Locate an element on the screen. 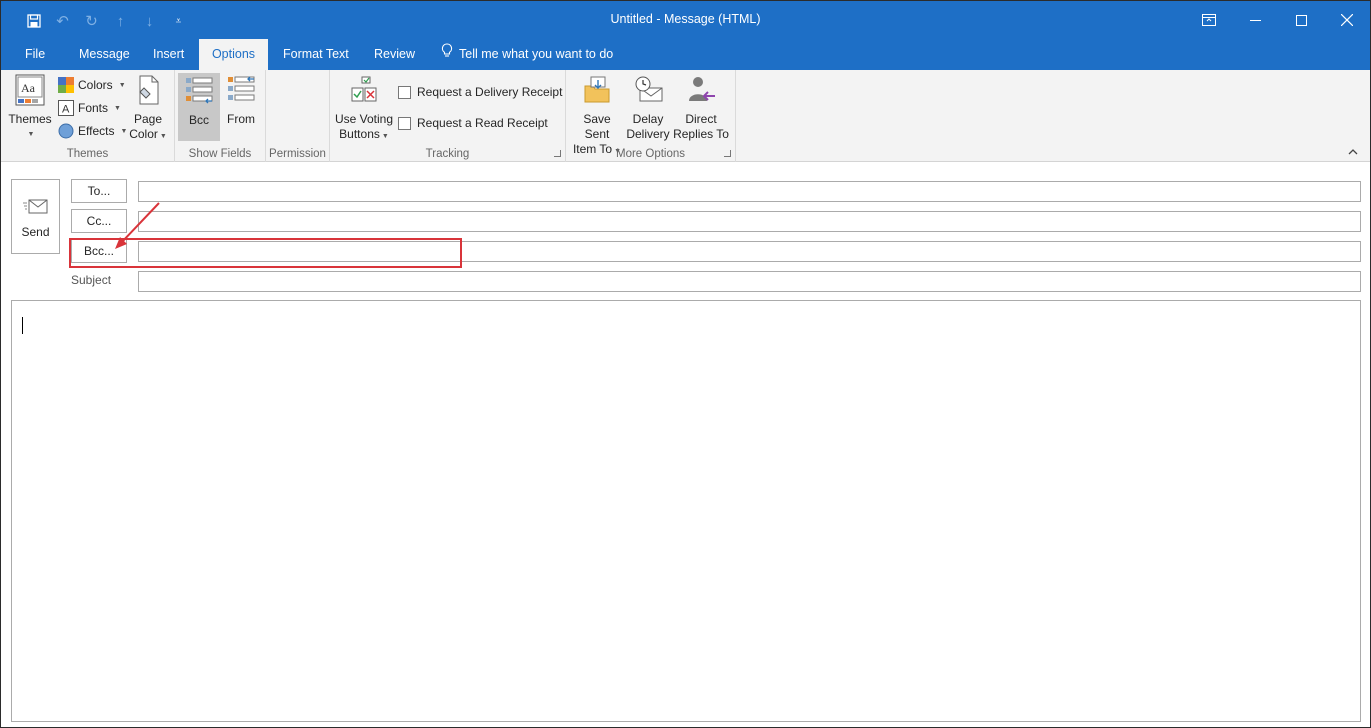 Image resolution: width=1371 pixels, height=728 pixels. voting-label-1: Use Voting is located at coordinates (364, 119).